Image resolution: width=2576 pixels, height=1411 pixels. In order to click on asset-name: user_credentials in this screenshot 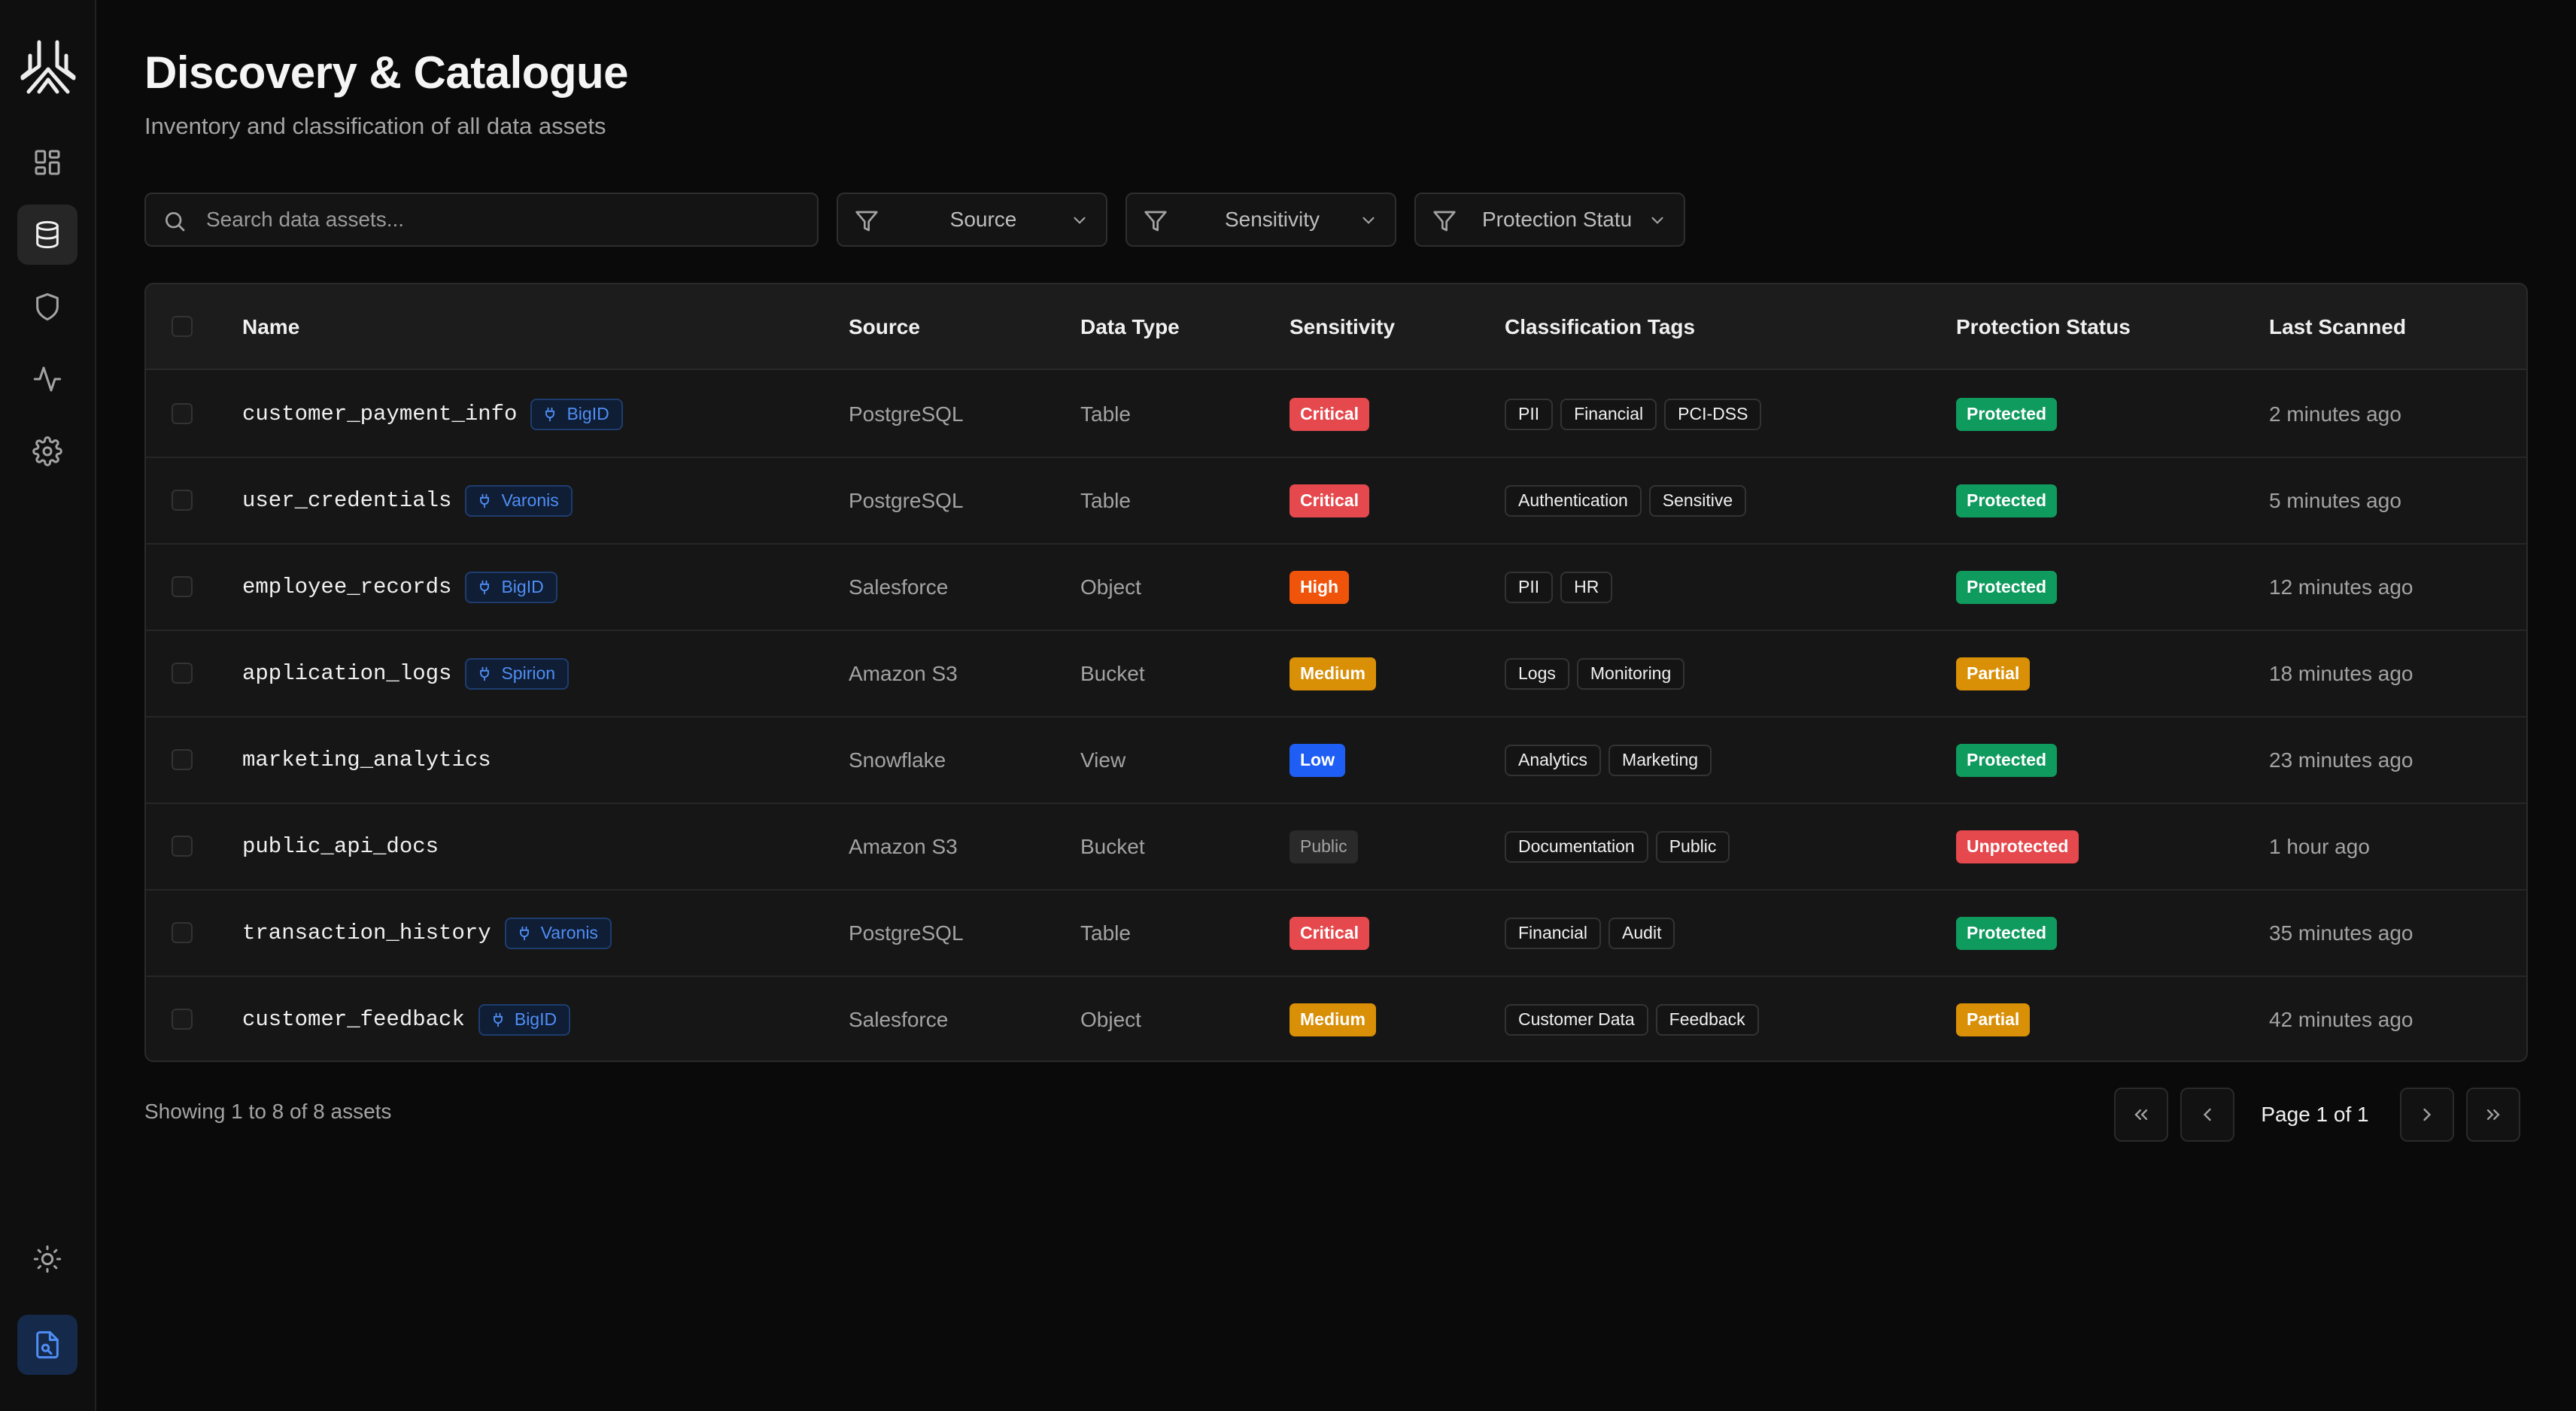, I will do `click(347, 501)`.